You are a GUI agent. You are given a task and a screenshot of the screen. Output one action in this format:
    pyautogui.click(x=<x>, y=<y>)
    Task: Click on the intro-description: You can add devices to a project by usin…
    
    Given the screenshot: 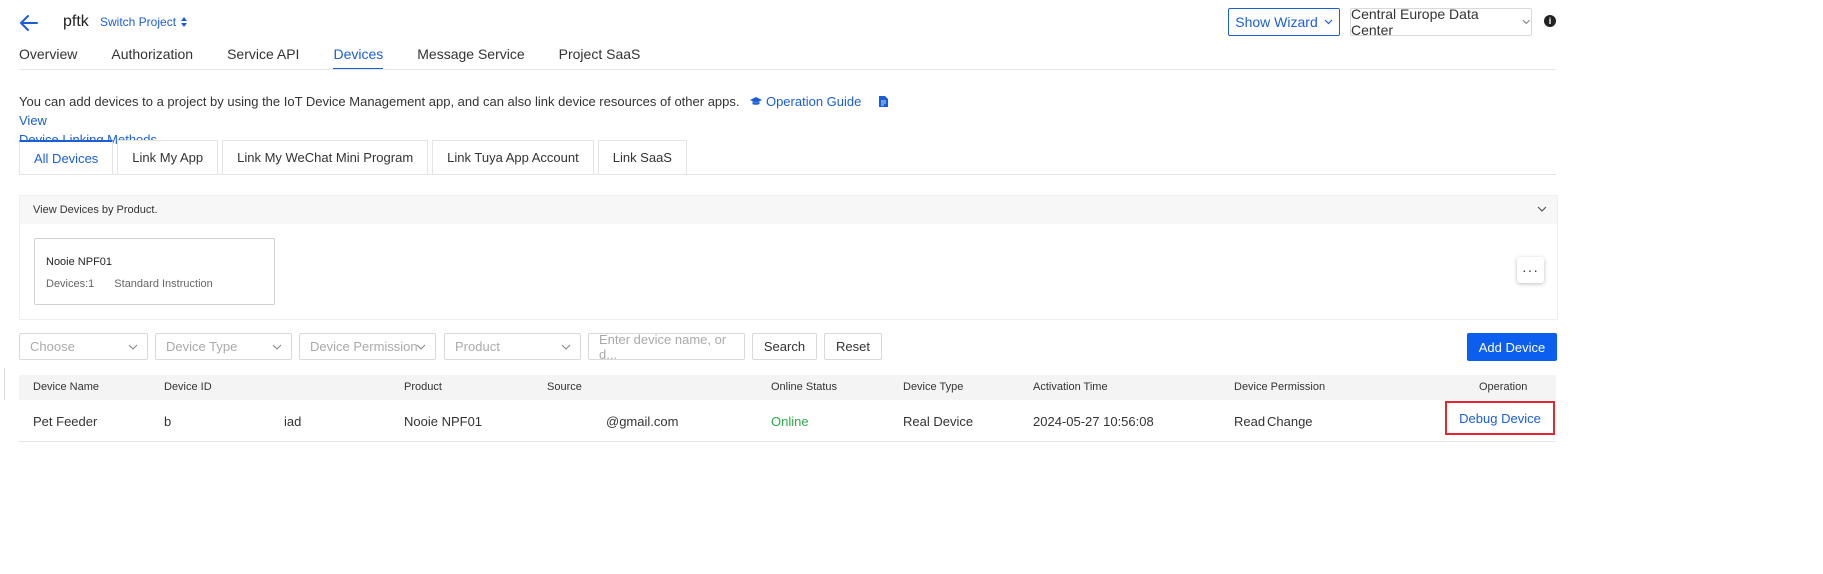 What is the action you would take?
    pyautogui.click(x=379, y=101)
    